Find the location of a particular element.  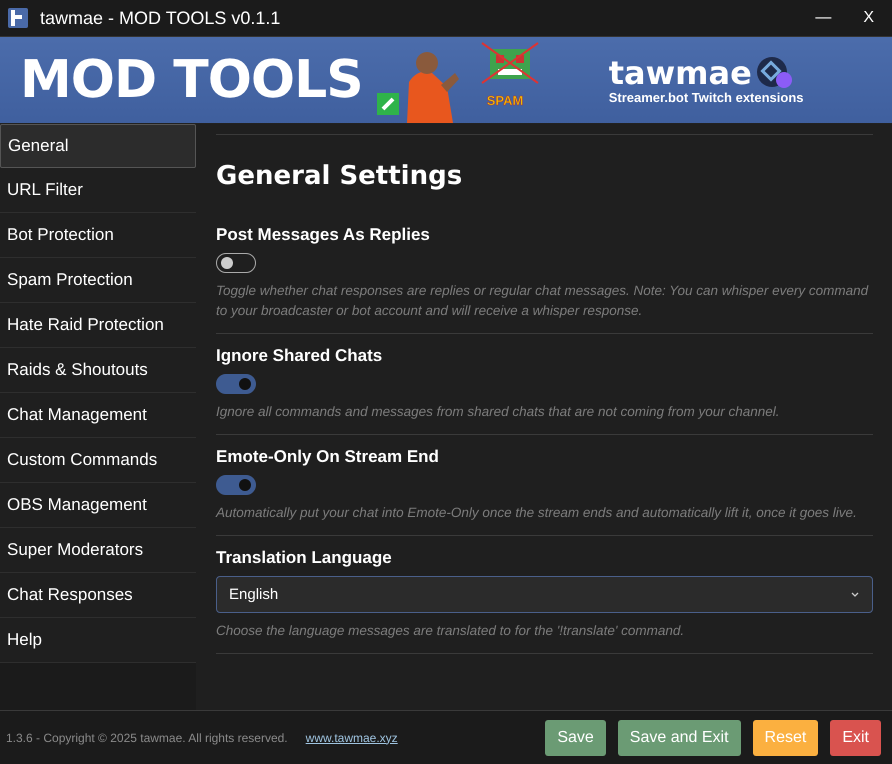

sidebar-item: Spam Protection is located at coordinates (98, 280).